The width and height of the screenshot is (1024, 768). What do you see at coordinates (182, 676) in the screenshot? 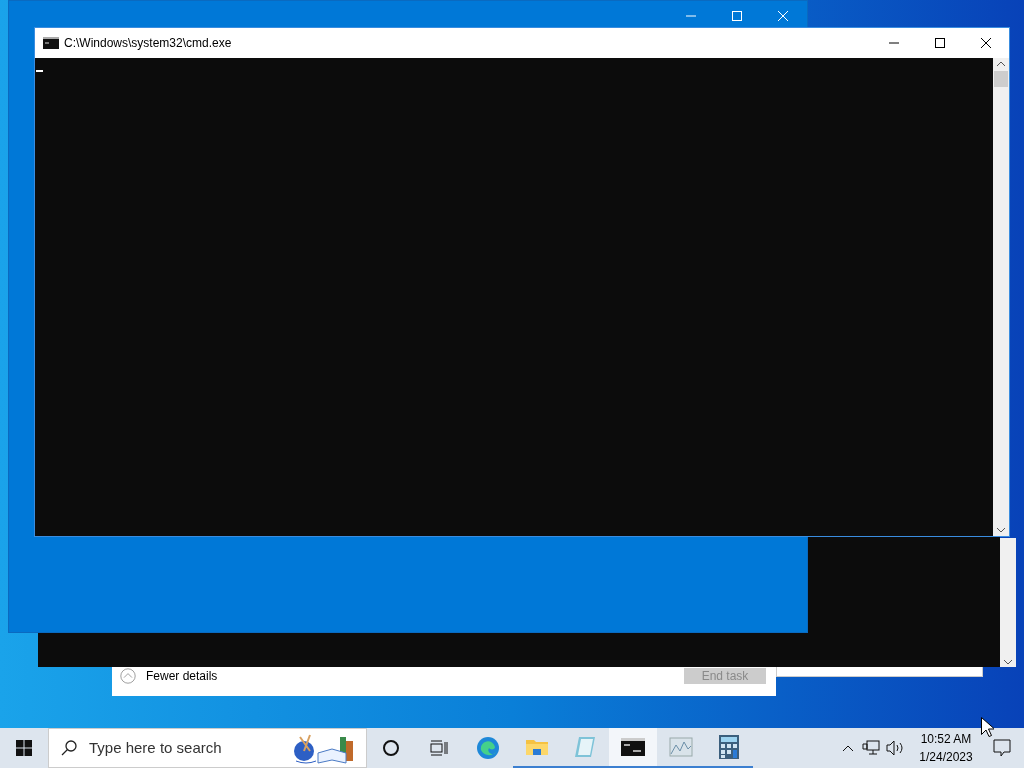
I see `fewer-details-link: Fewer details` at bounding box center [182, 676].